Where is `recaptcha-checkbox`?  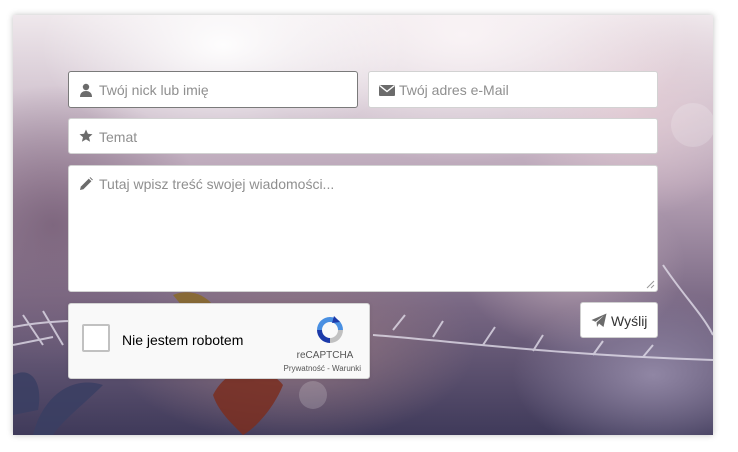
recaptcha-checkbox is located at coordinates (96, 338).